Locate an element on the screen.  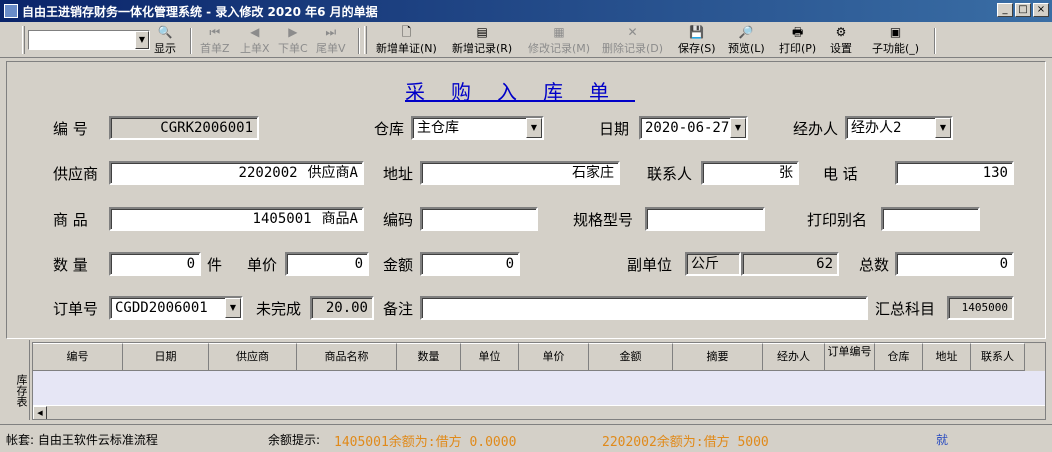
price-field: 0 is located at coordinates (327, 264).